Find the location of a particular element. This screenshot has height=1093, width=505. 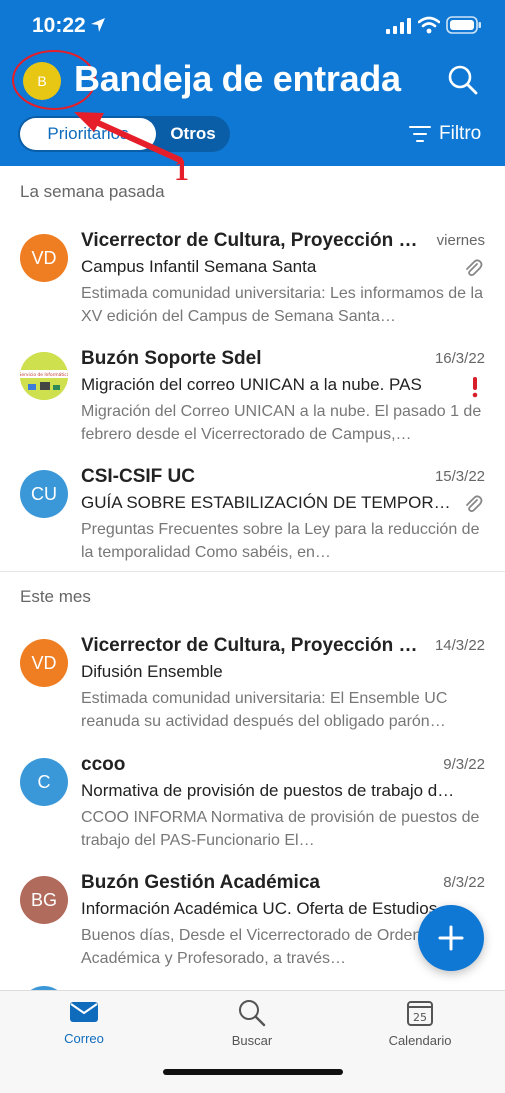

service-logo-icon: Servicio de Informática is located at coordinates (44, 376).